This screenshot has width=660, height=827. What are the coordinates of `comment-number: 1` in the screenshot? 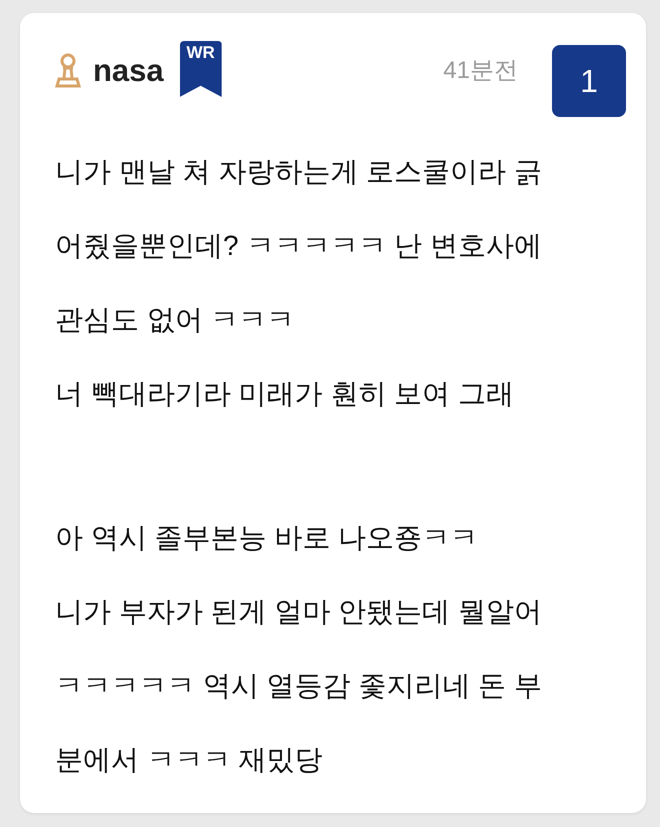 It's located at (589, 81).